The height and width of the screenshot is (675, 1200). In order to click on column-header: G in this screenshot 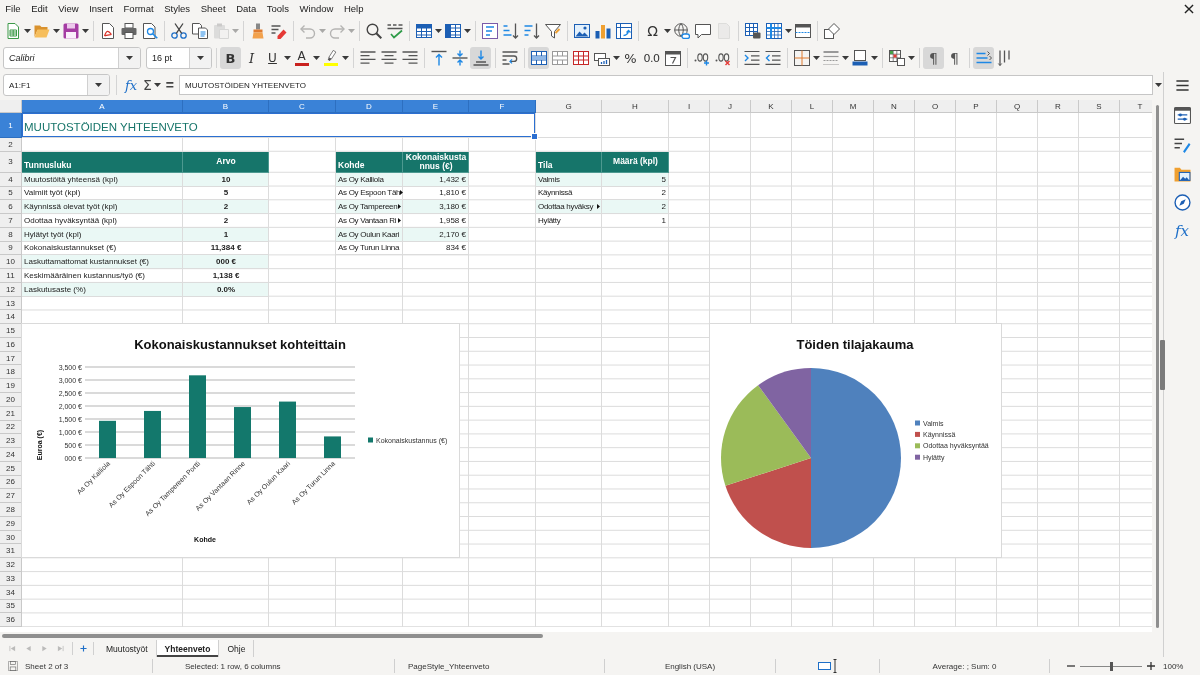, I will do `click(569, 106)`.